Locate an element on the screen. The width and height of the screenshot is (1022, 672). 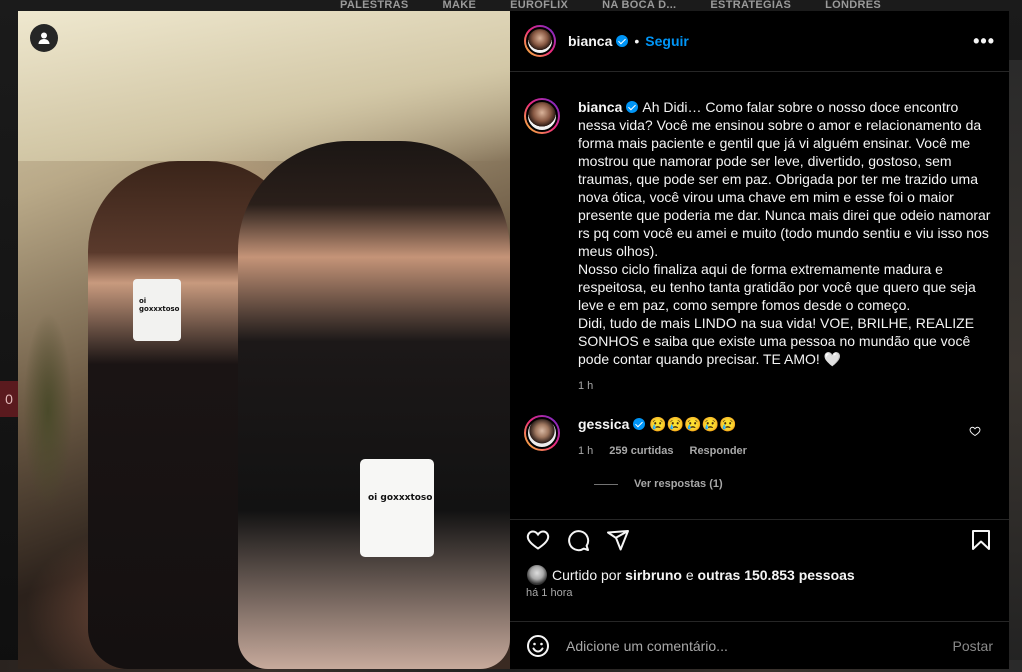
like-heart-icon is located at coordinates (538, 540).